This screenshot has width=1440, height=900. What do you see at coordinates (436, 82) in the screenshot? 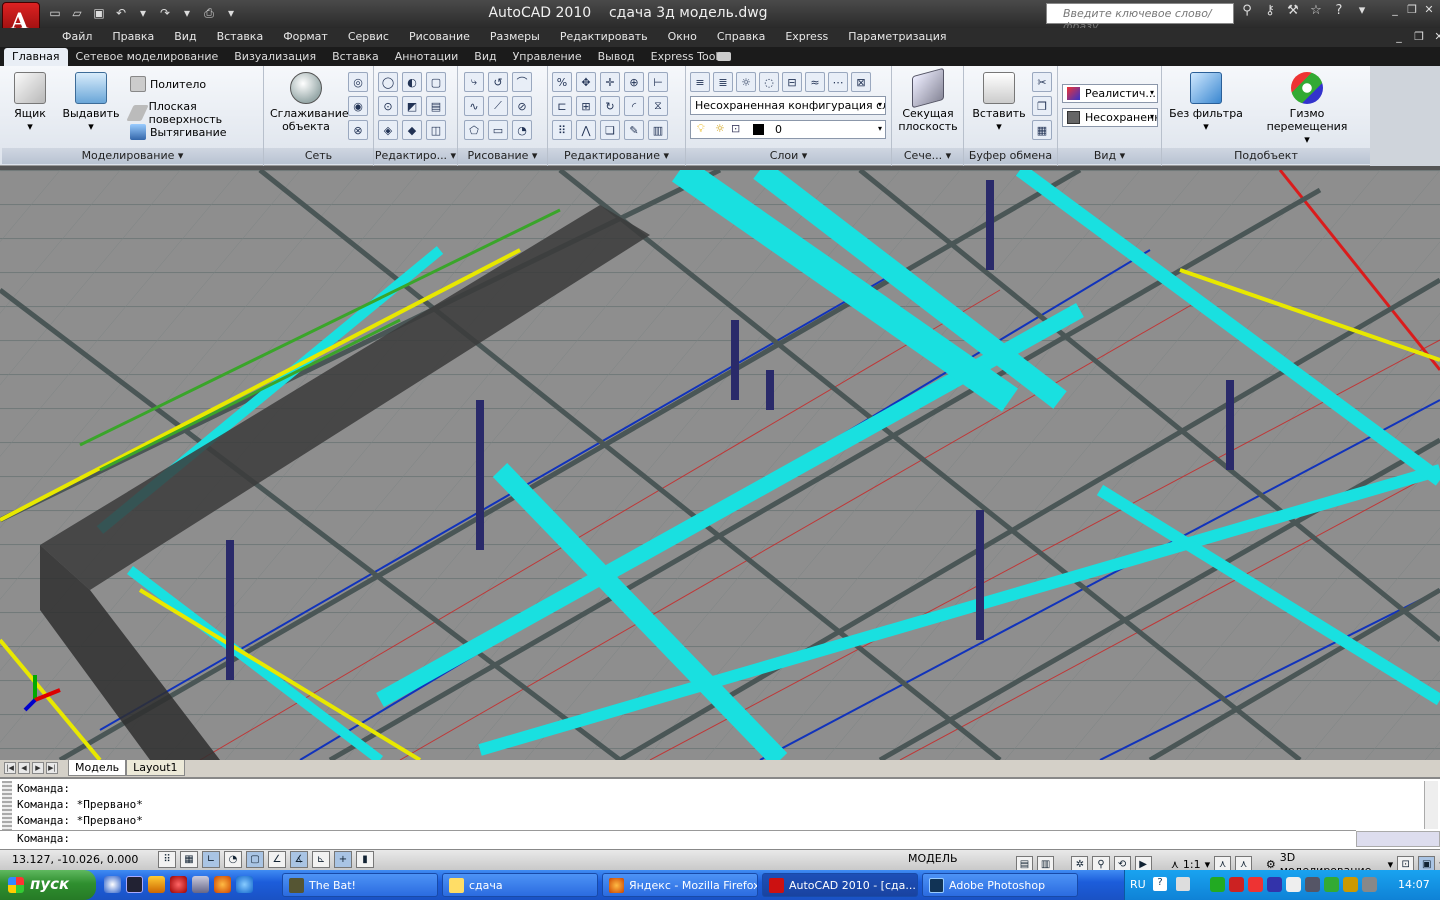
I see `extract-edges-icon: ▢` at bounding box center [436, 82].